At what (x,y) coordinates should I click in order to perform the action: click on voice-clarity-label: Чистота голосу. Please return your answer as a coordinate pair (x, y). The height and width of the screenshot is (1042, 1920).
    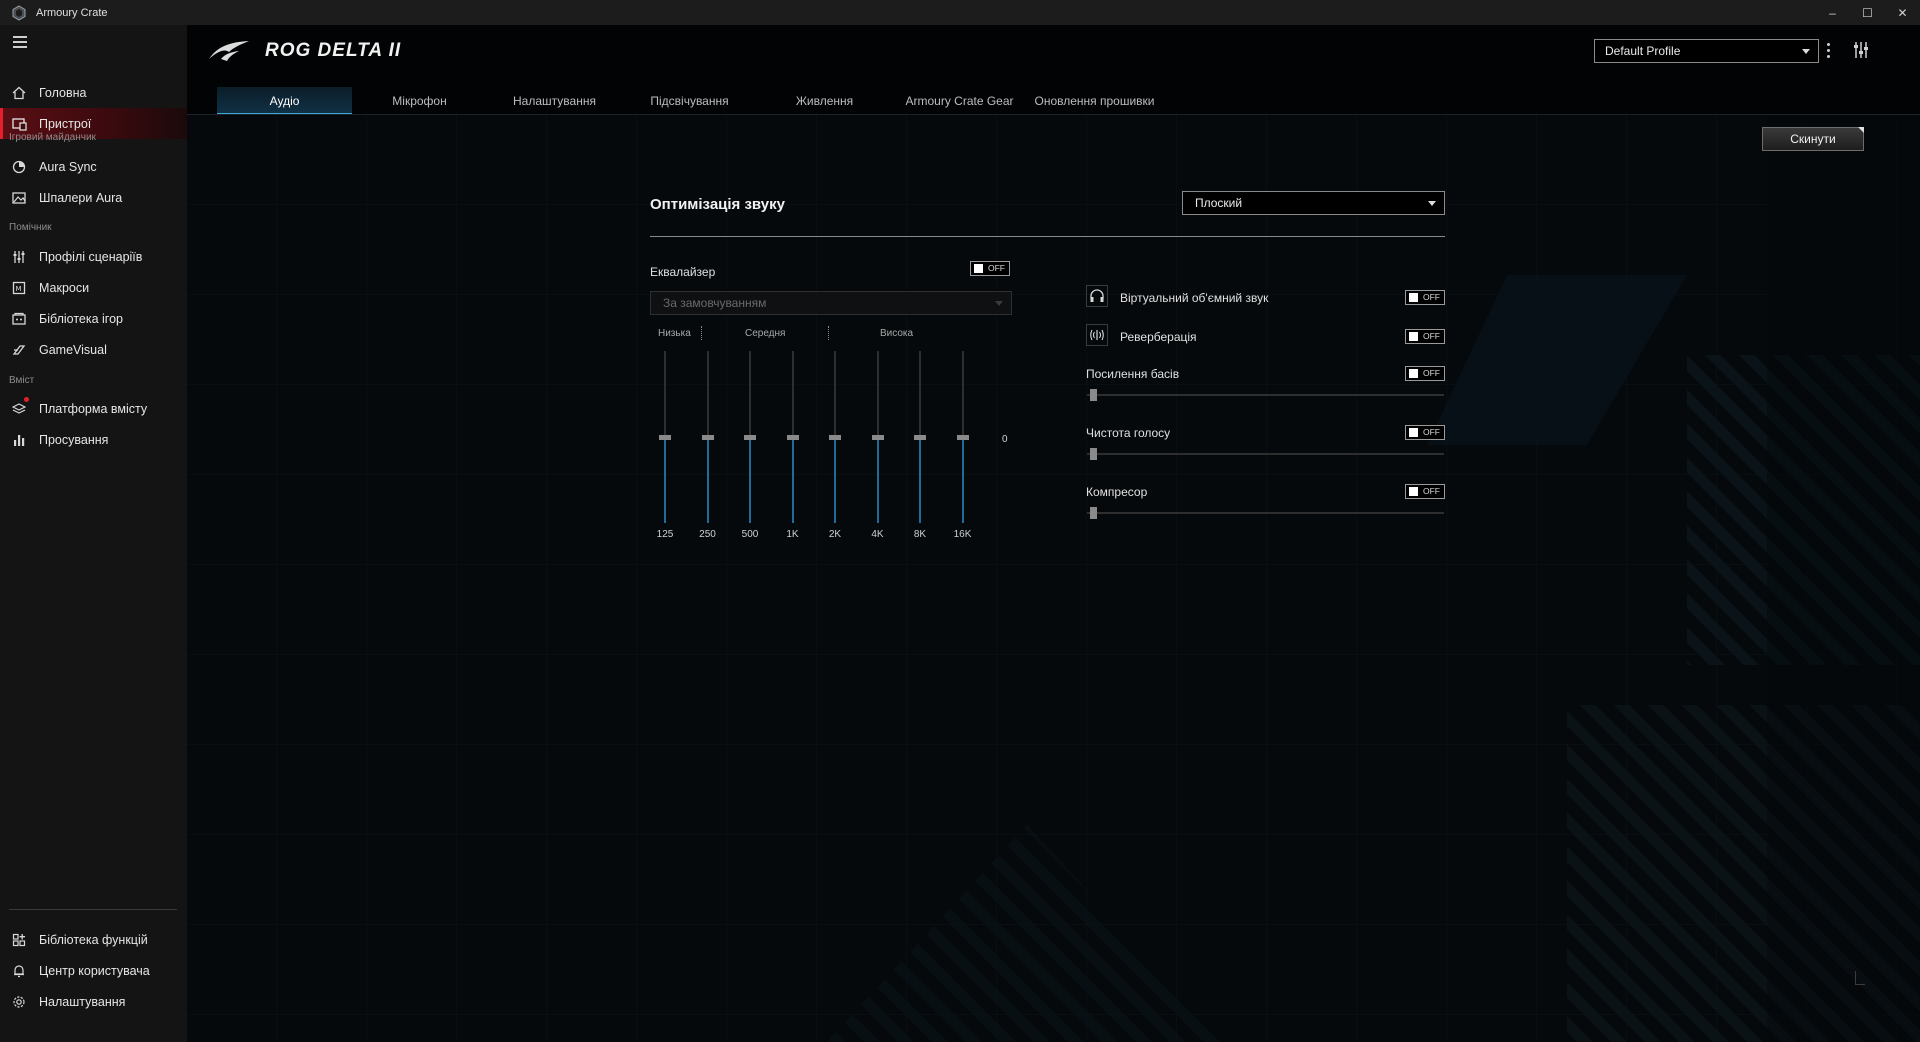
    Looking at the image, I should click on (1128, 433).